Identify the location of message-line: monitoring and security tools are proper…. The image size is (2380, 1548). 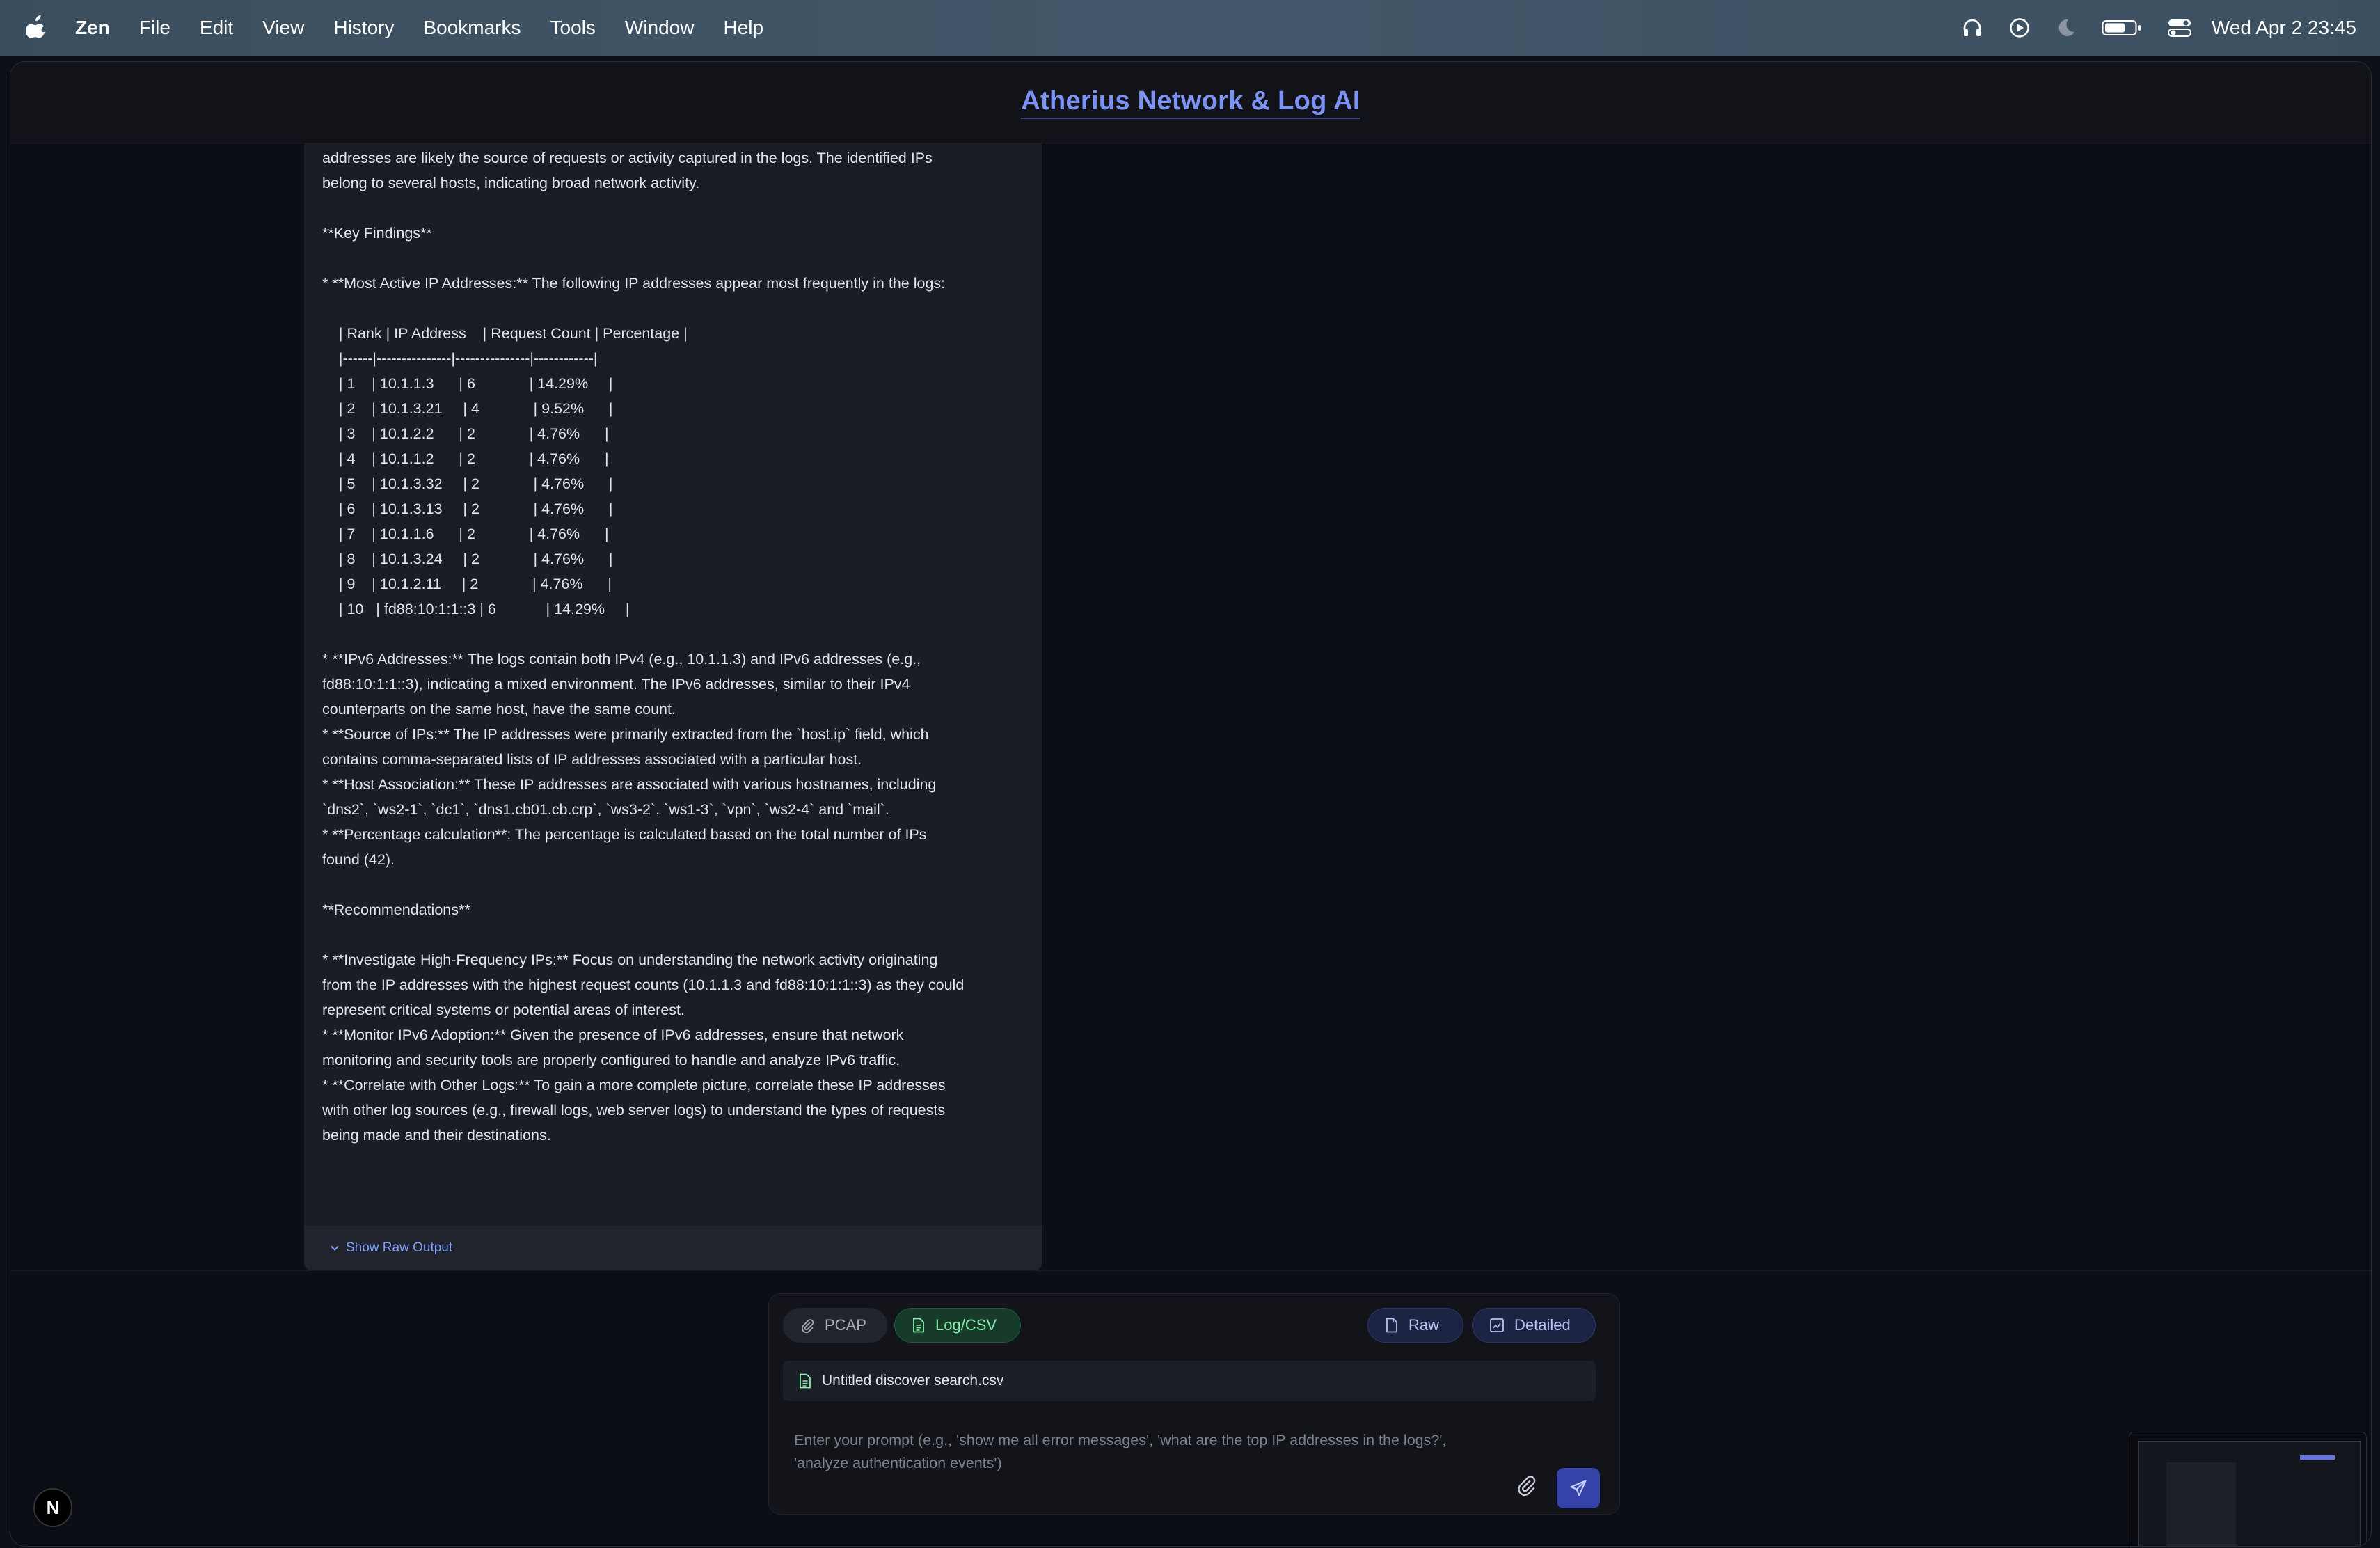
(611, 1060).